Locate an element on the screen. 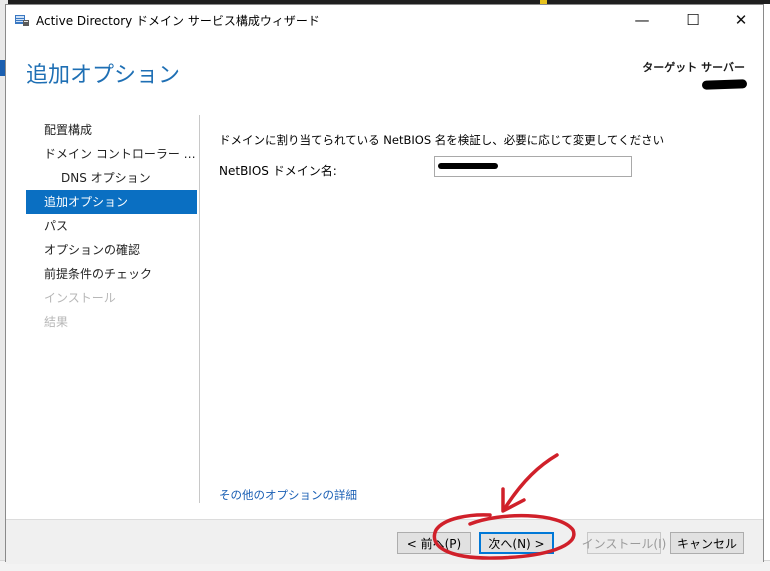 The width and height of the screenshot is (770, 571). wizard-footer: < 前へ(P) 次へ(N) > インストール(I) キャンセル is located at coordinates (384, 541).